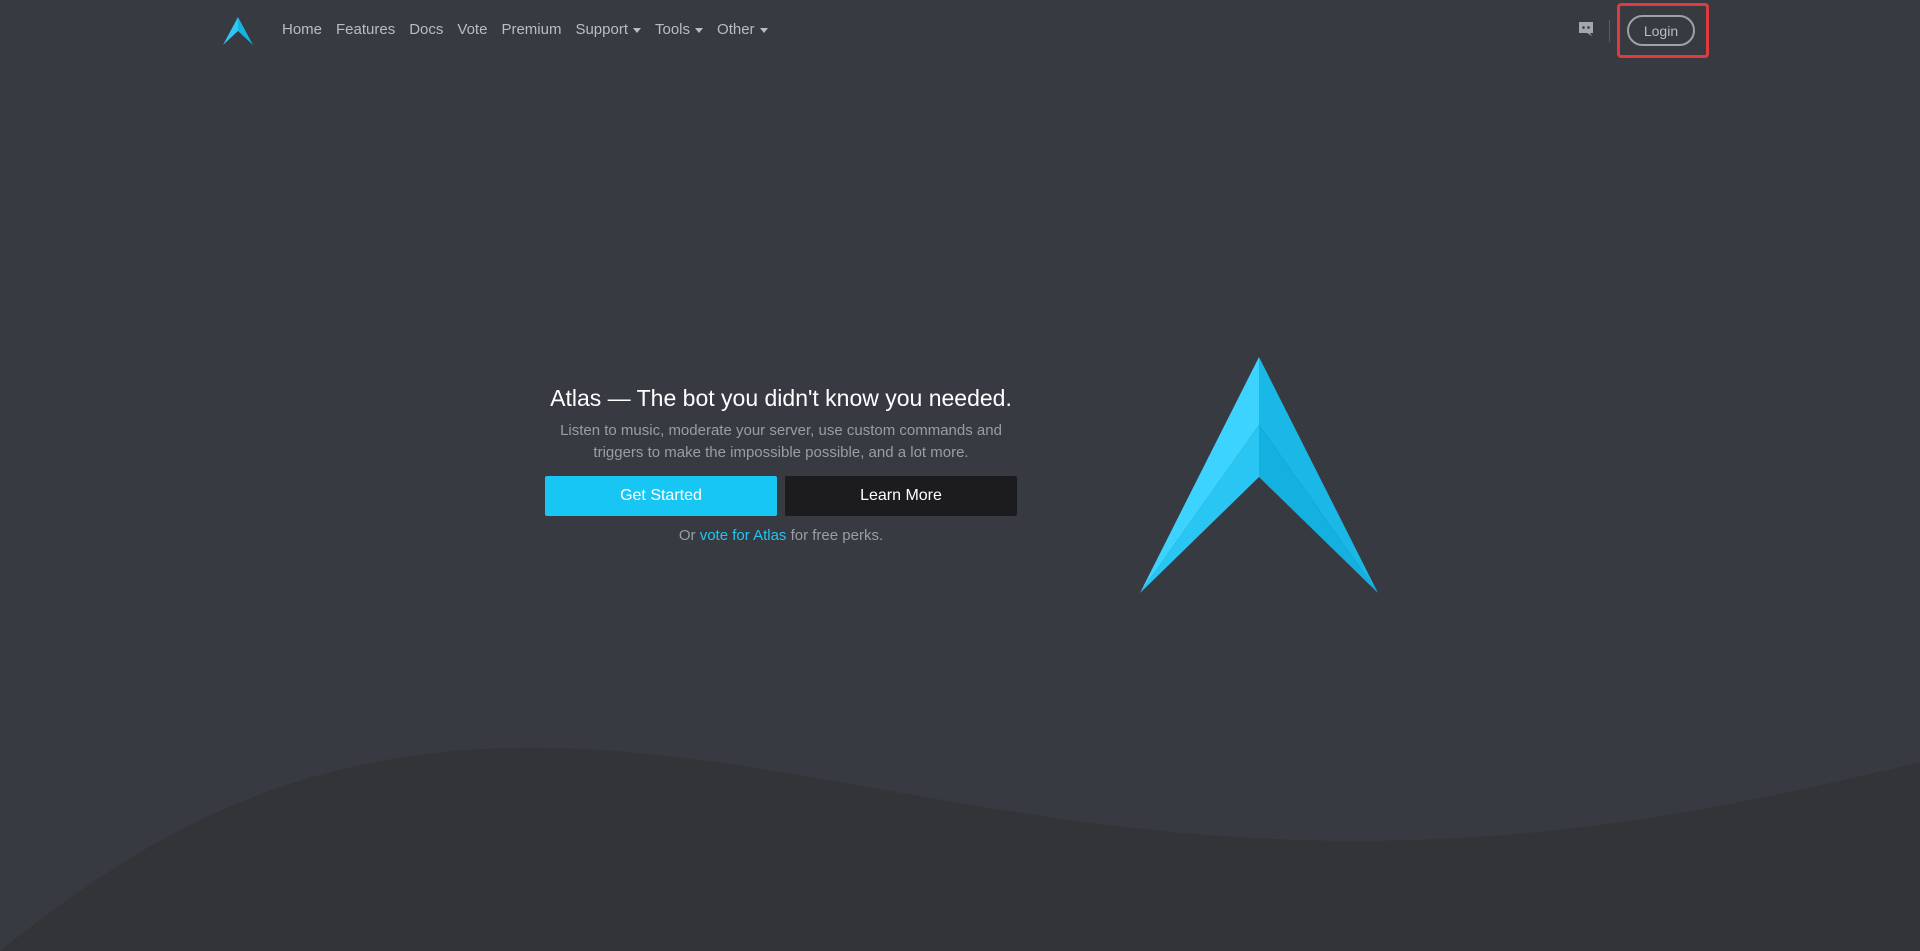  Describe the element at coordinates (673, 29) in the screenshot. I see `nav-tools-label: Tools` at that location.